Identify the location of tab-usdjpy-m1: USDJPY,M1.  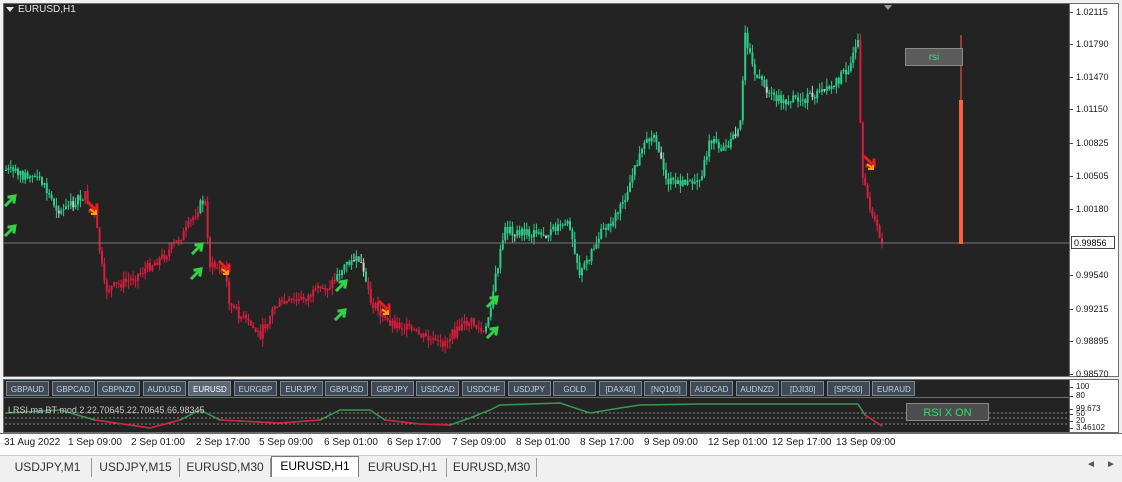
(48, 467).